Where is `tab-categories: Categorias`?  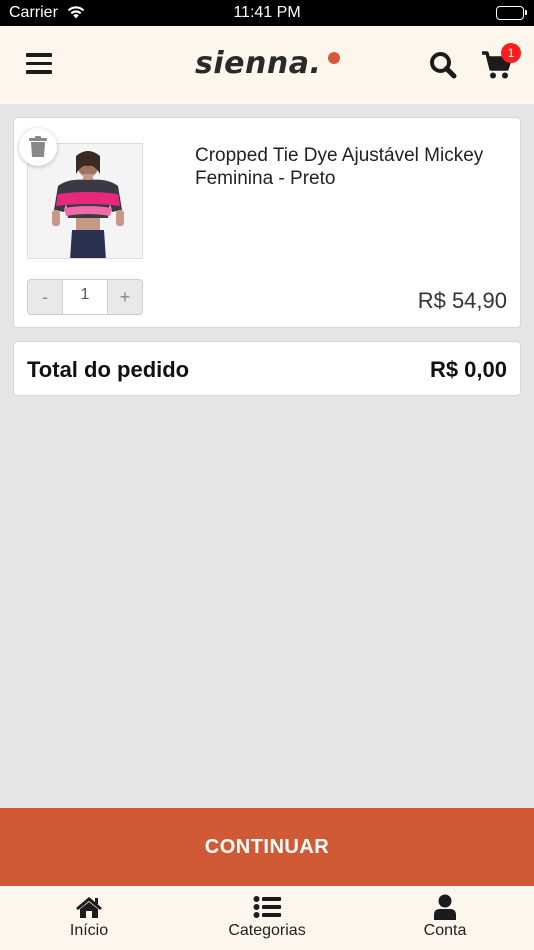 tab-categories: Categorias is located at coordinates (267, 917).